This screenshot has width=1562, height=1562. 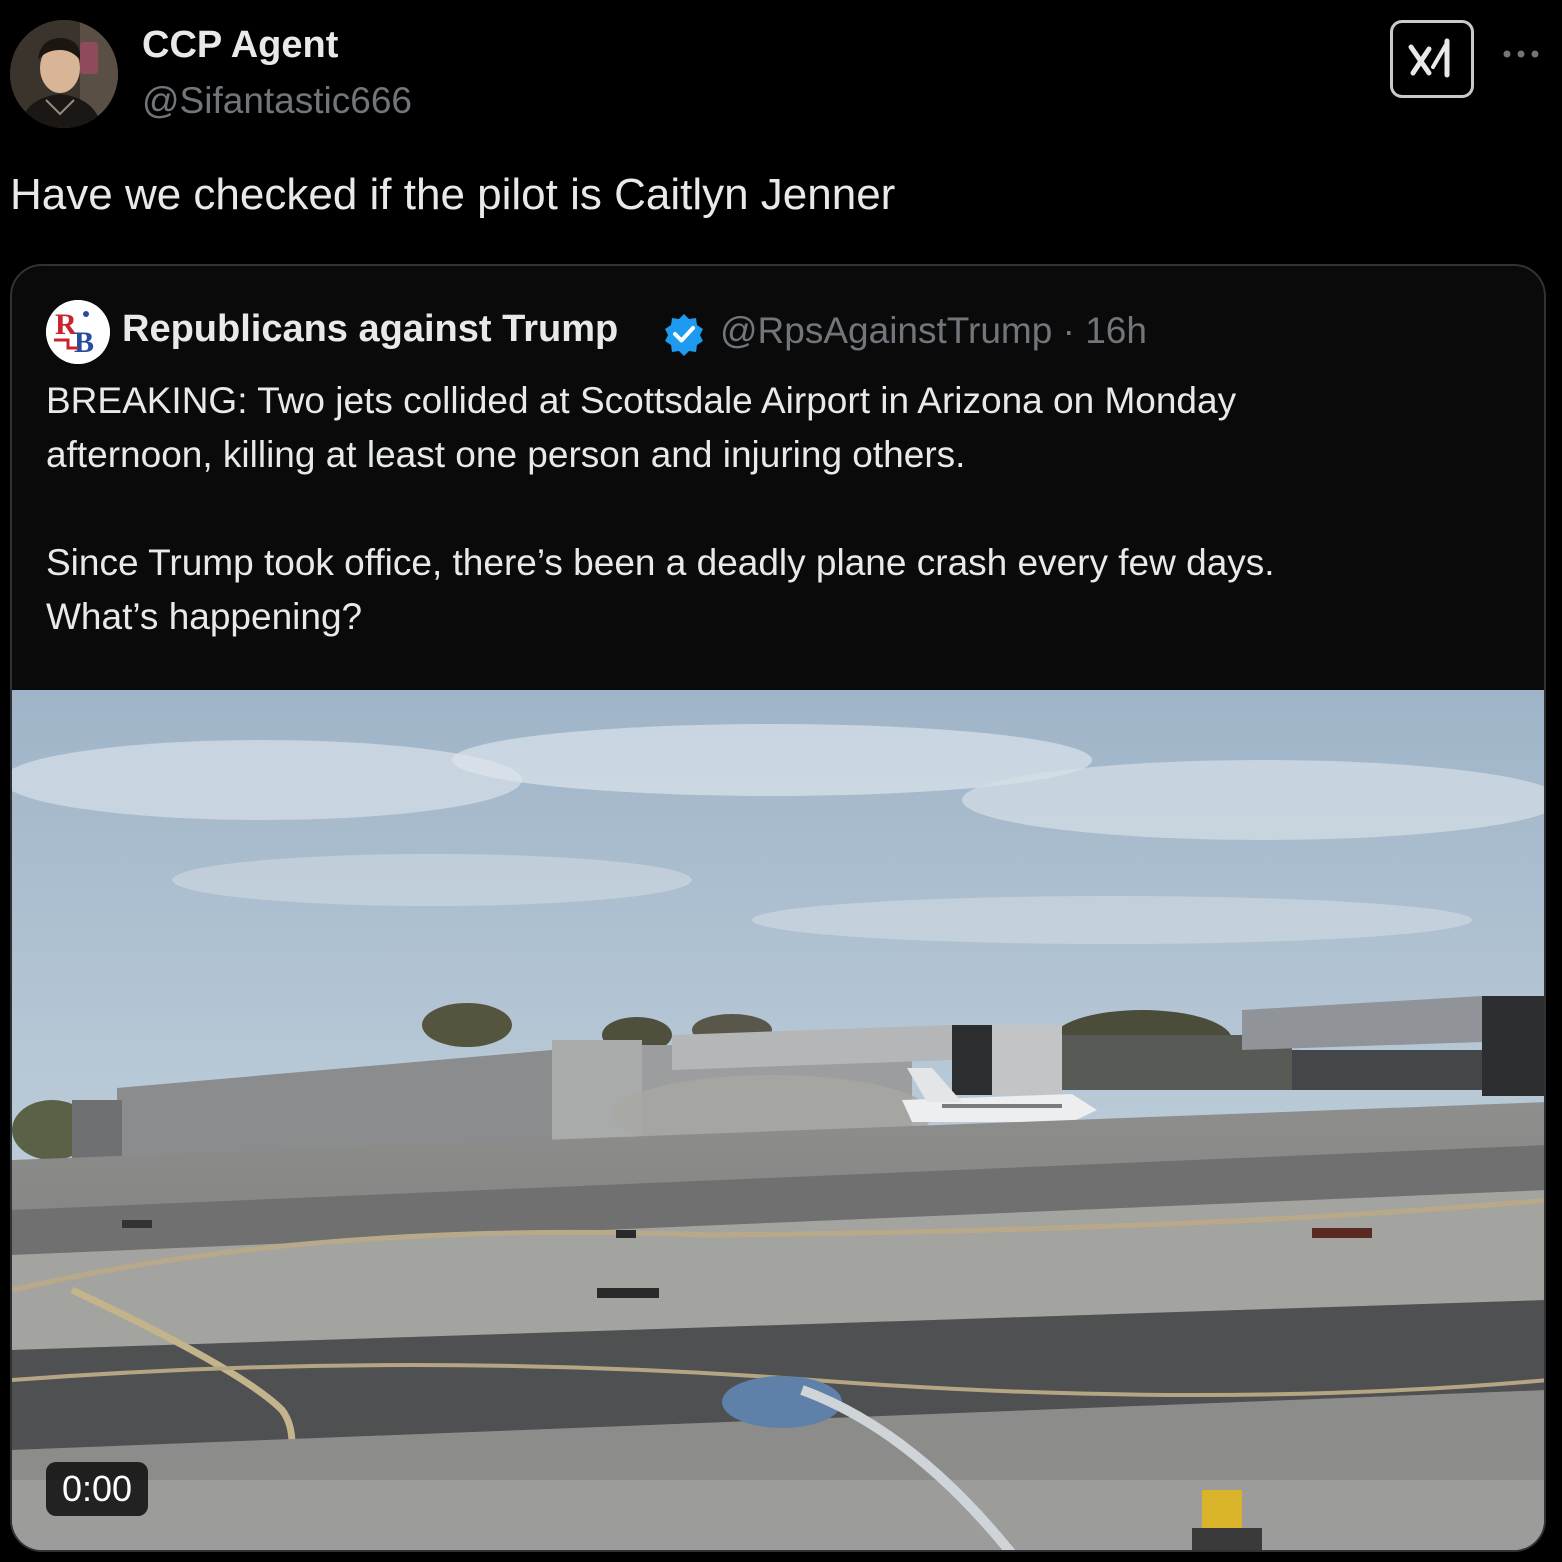 I want to click on author-handle: @Sifantastic666, so click(x=277, y=101).